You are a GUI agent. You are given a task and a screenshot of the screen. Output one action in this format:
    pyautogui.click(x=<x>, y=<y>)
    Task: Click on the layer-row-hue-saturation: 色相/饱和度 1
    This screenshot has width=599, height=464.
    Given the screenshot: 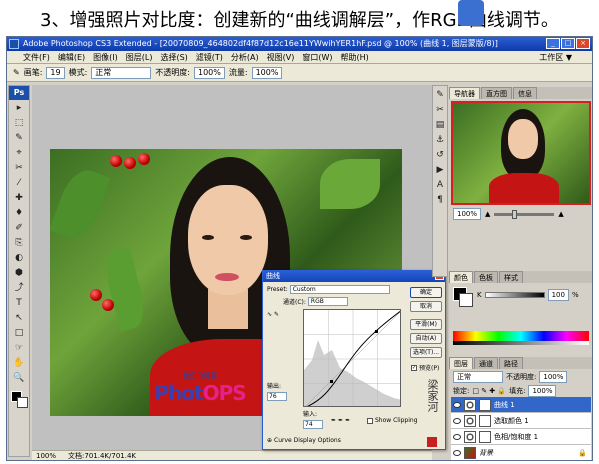 What is the action you would take?
    pyautogui.click(x=521, y=437)
    